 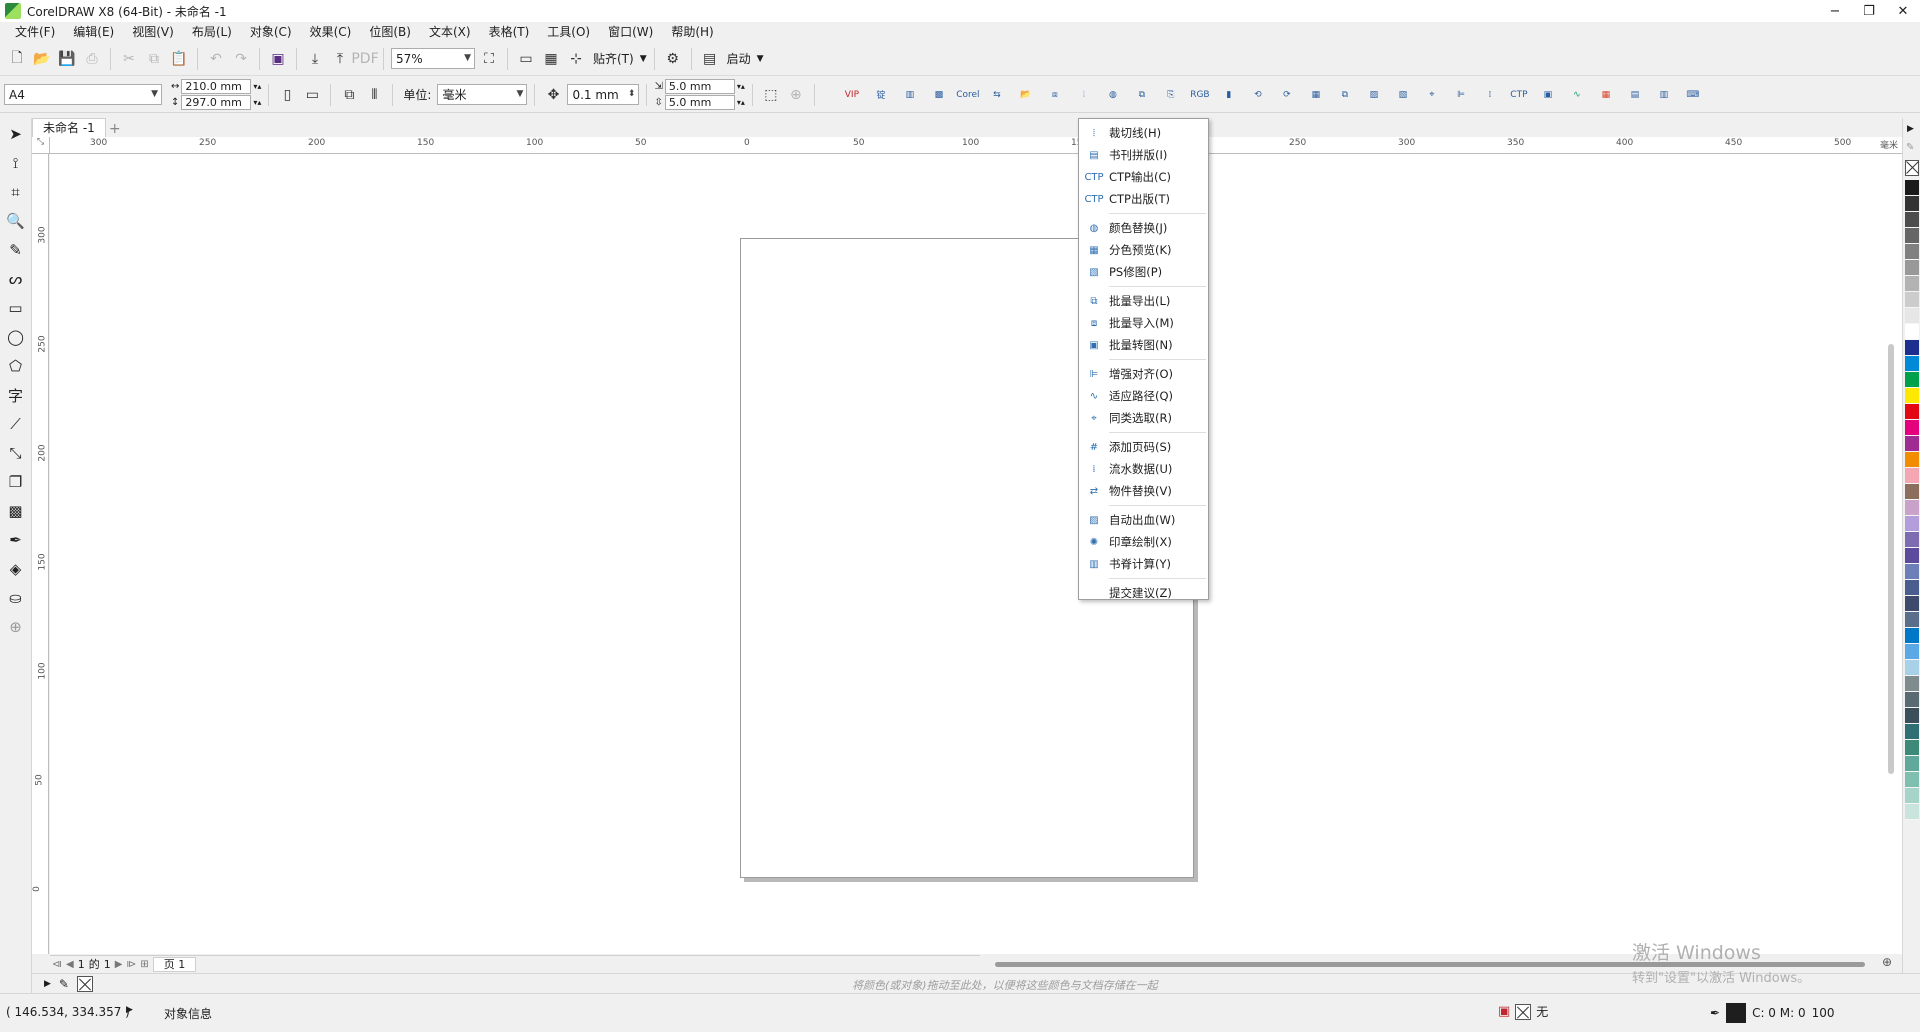 What do you see at coordinates (1519, 95) in the screenshot?
I see `ctp-icon: CTP` at bounding box center [1519, 95].